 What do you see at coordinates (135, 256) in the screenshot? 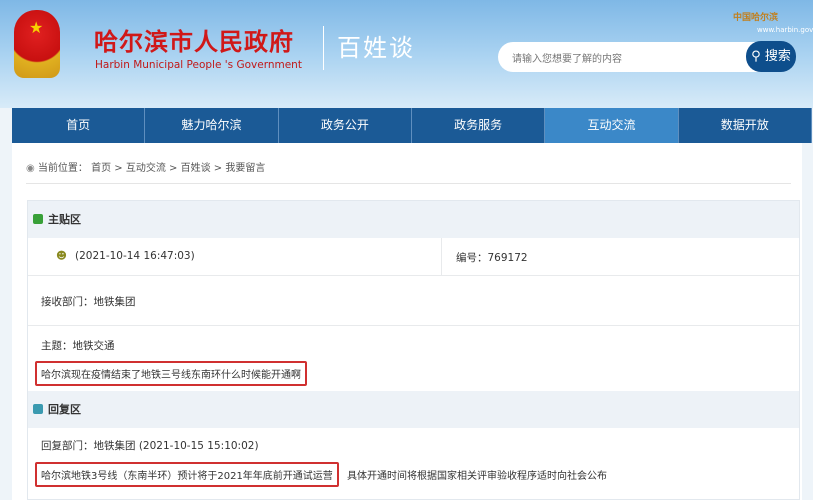
I see `post-time: (2021-10-14 16:47:03)` at bounding box center [135, 256].